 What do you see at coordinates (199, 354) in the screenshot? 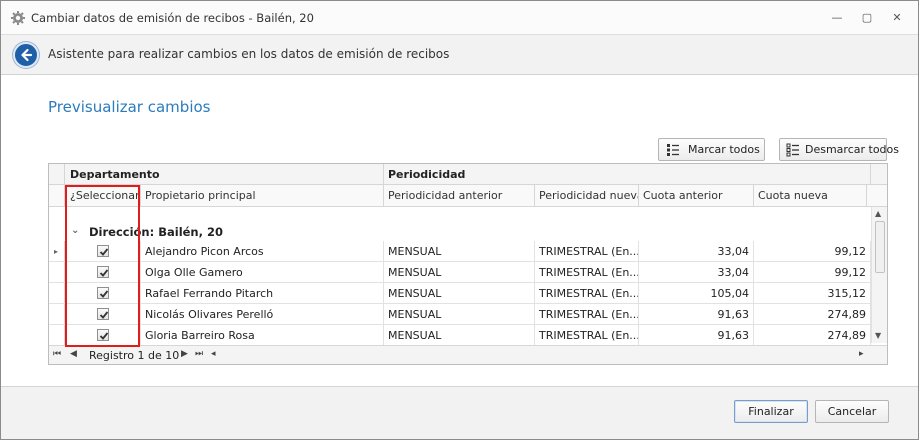
I see `last-record-icon: ⏭` at bounding box center [199, 354].